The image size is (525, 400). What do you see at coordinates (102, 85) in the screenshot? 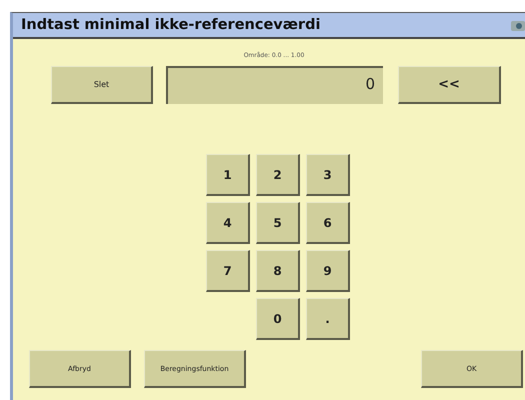
I see `delete-button: Slet` at bounding box center [102, 85].